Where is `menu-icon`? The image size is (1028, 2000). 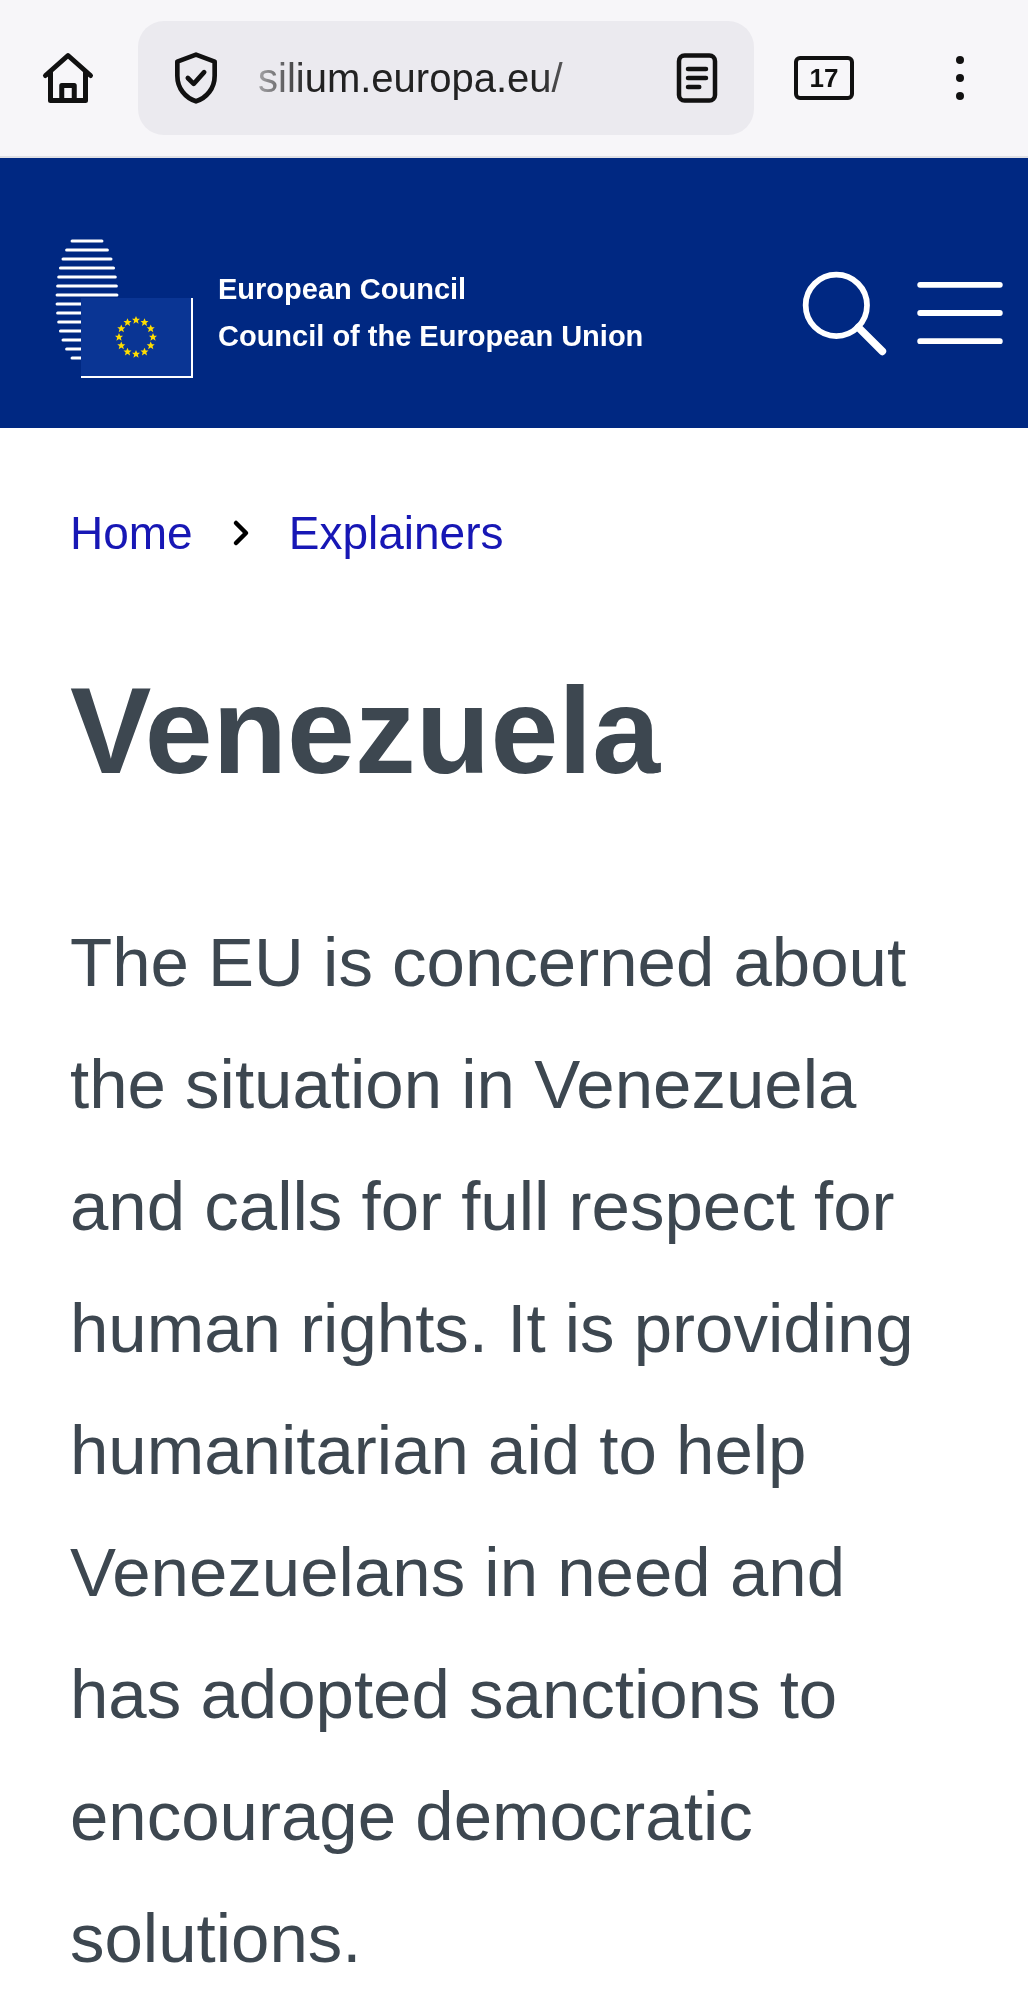
menu-icon is located at coordinates (960, 313).